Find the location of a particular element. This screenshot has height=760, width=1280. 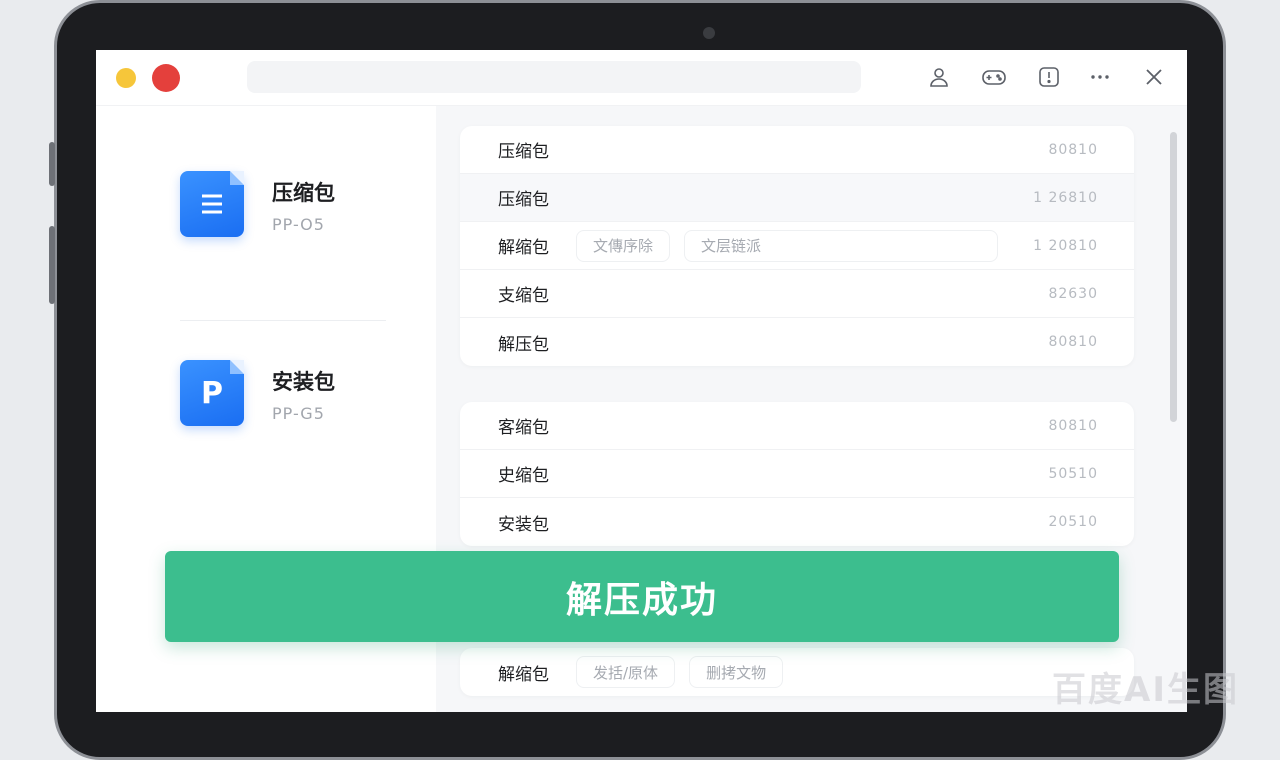

title-bar is located at coordinates (641, 78).